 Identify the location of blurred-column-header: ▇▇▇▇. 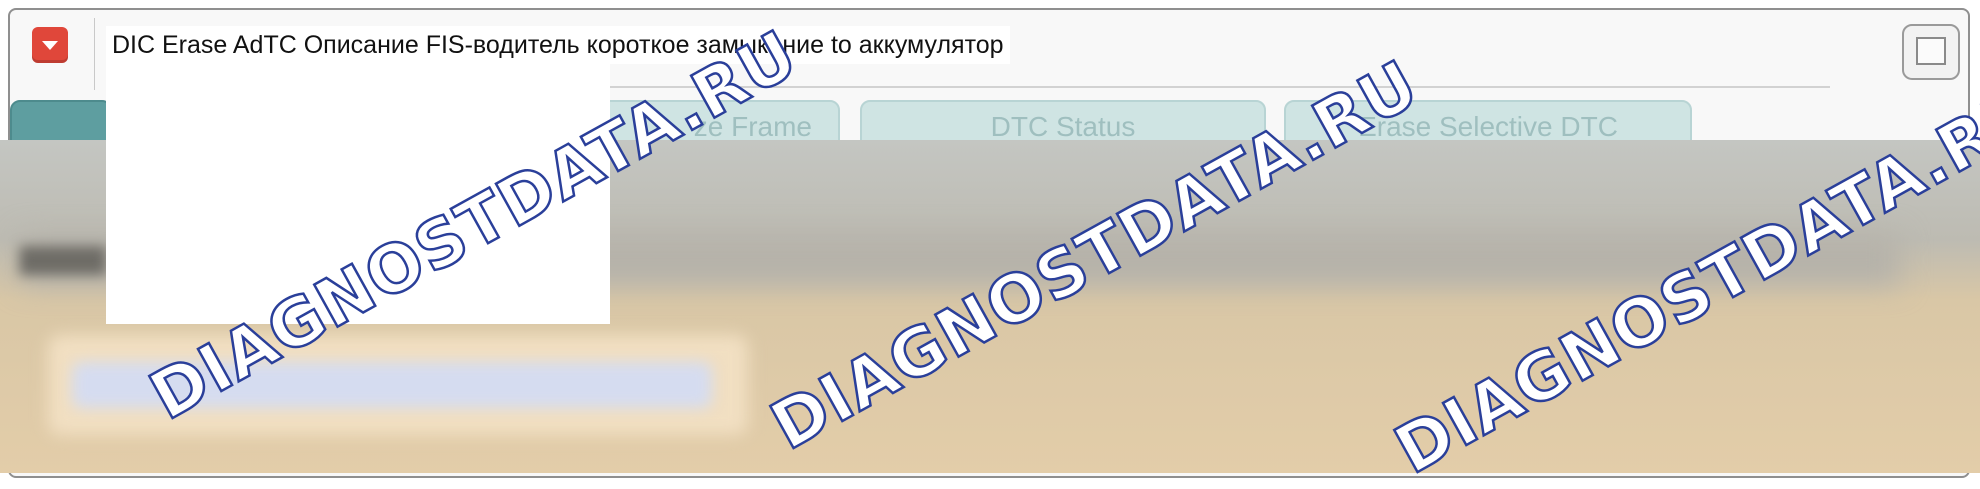
(63, 258).